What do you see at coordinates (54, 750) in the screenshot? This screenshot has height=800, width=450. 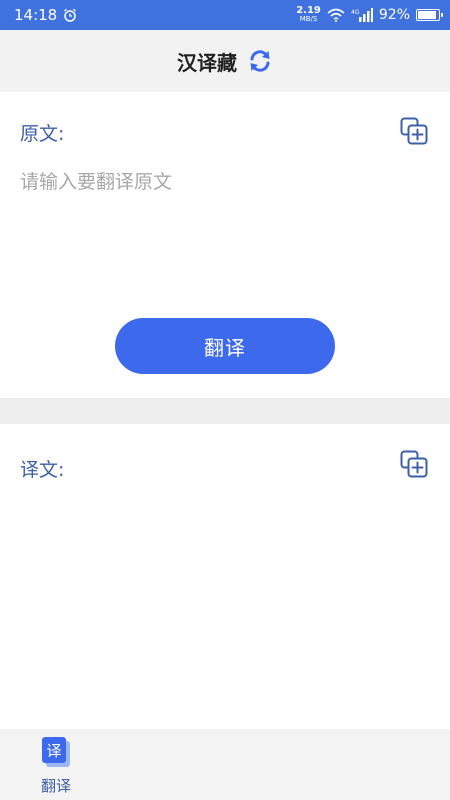 I see `translate-nav-icon-glyph: 译` at bounding box center [54, 750].